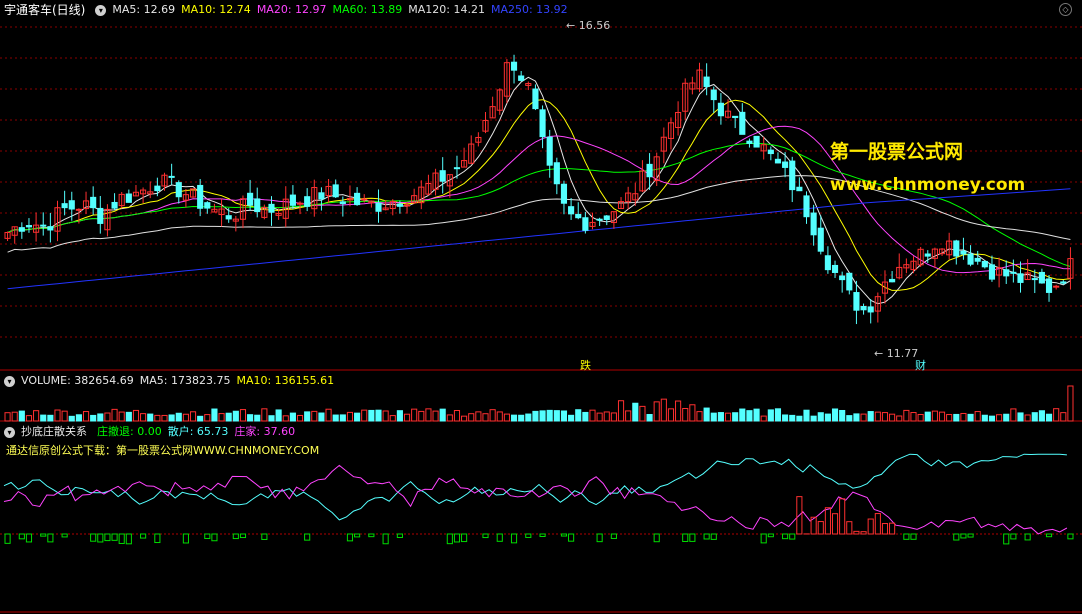 This screenshot has width=1082, height=614. Describe the element at coordinates (920, 365) in the screenshot. I see `event-cai: 财` at that location.